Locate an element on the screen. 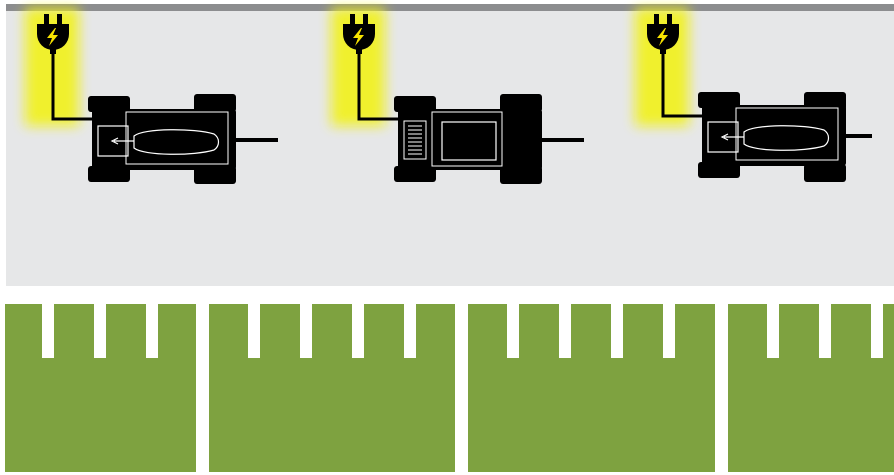  tractor-battery is located at coordinates (489, 139).